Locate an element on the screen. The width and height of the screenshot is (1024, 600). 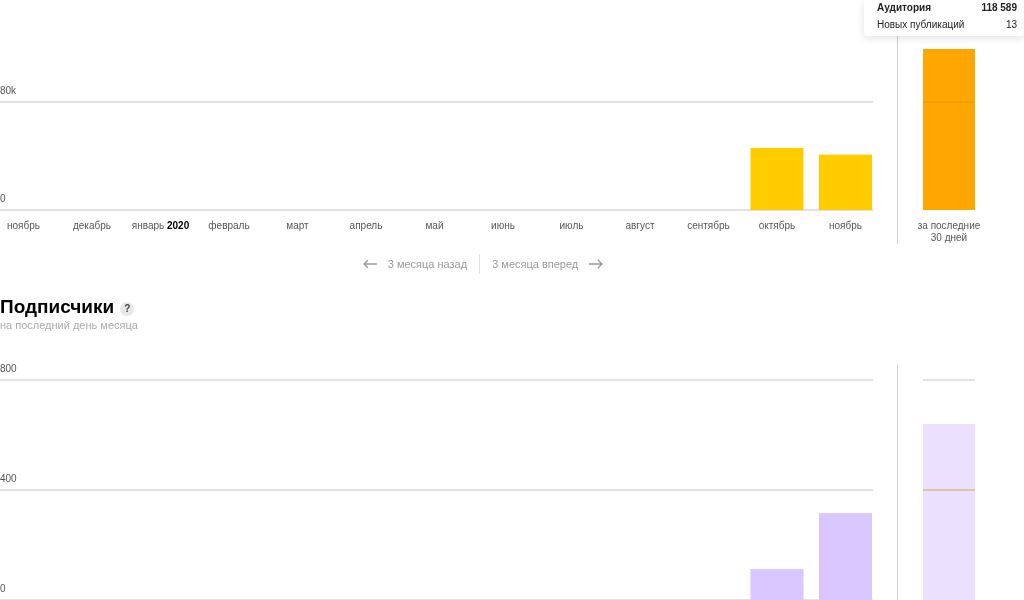
section-title: Подписчики is located at coordinates (57, 307).